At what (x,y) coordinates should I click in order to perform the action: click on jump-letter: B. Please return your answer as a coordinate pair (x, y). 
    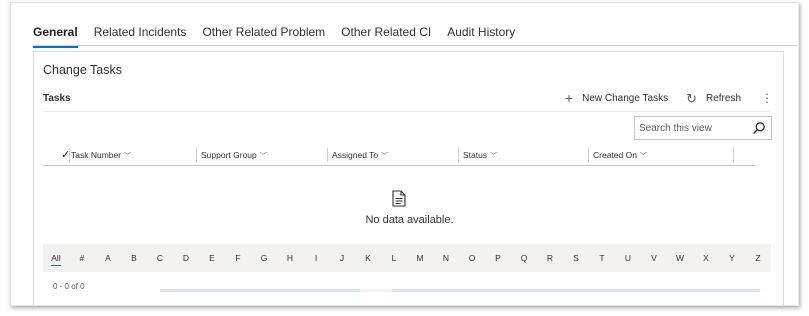
    Looking at the image, I should click on (134, 258).